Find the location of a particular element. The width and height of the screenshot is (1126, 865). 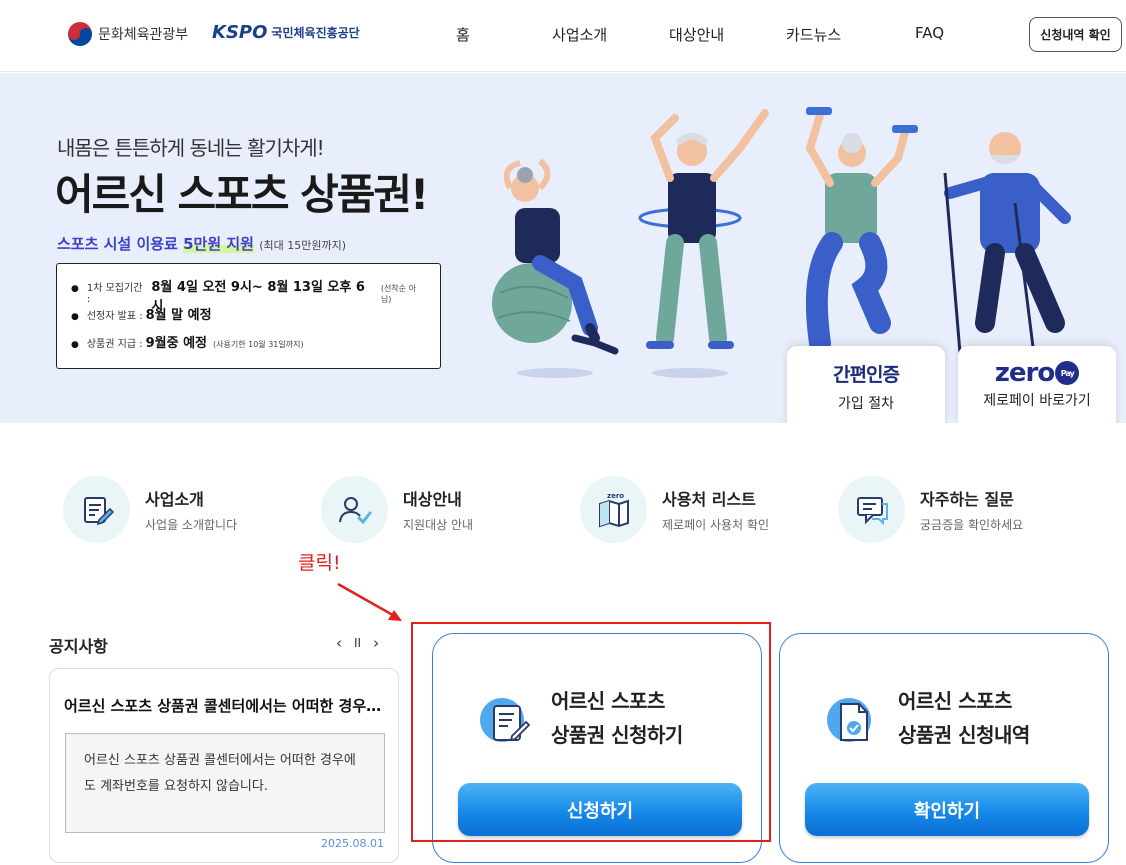

kspo-logo: KSPO 국민체육진흥공단 is located at coordinates (286, 32).